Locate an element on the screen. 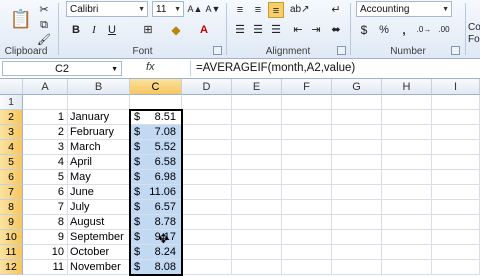 The image size is (480, 276). cell-b: March is located at coordinates (99, 147).